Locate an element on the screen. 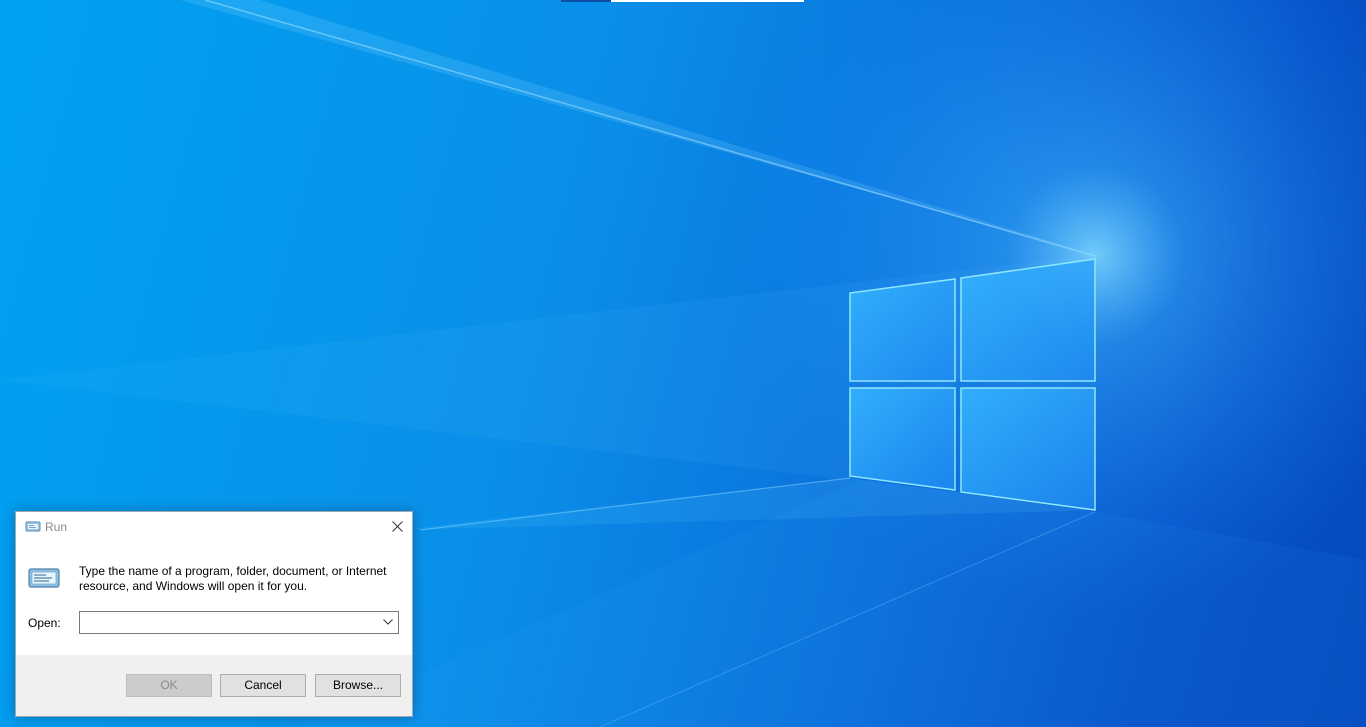 Image resolution: width=1366 pixels, height=727 pixels. open-input is located at coordinates (229, 622).